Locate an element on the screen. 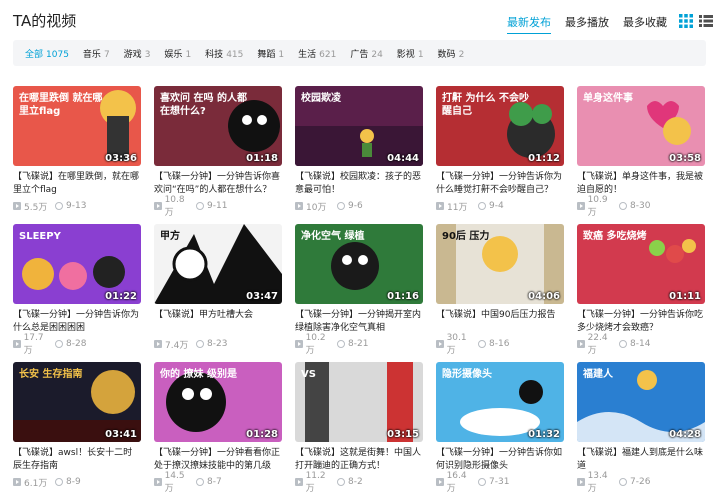 Image resolution: width=720 pixels, height=495 pixels. filter-item: 生活 621 is located at coordinates (317, 53).